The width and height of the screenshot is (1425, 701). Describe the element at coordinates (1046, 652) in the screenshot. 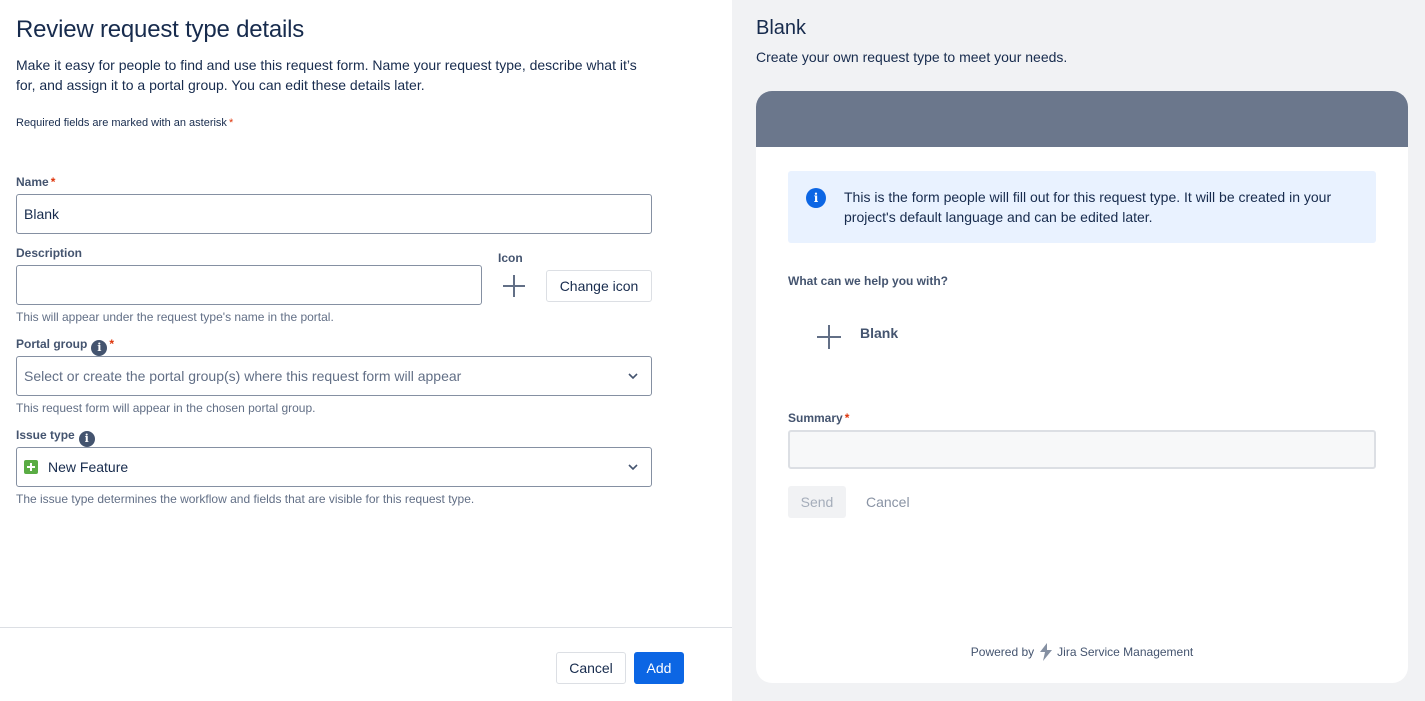

I see `jira-service-management-logo-icon` at that location.